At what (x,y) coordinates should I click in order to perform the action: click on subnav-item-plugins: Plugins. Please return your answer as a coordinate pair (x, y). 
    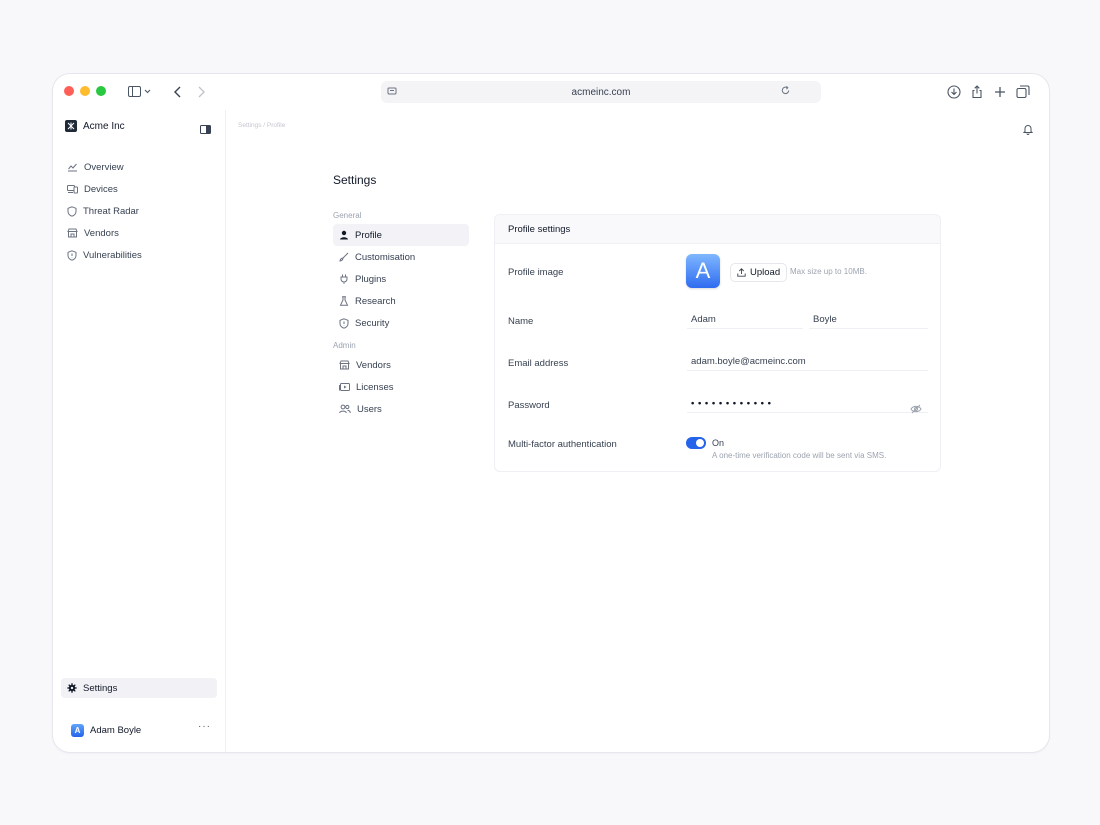
    Looking at the image, I should click on (401, 279).